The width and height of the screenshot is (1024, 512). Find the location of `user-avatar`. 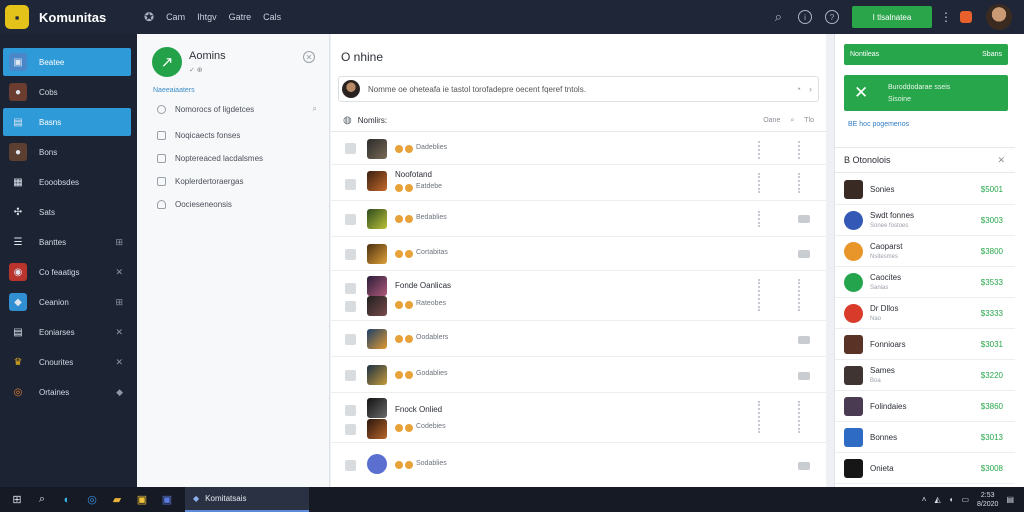

user-avatar is located at coordinates (999, 17).